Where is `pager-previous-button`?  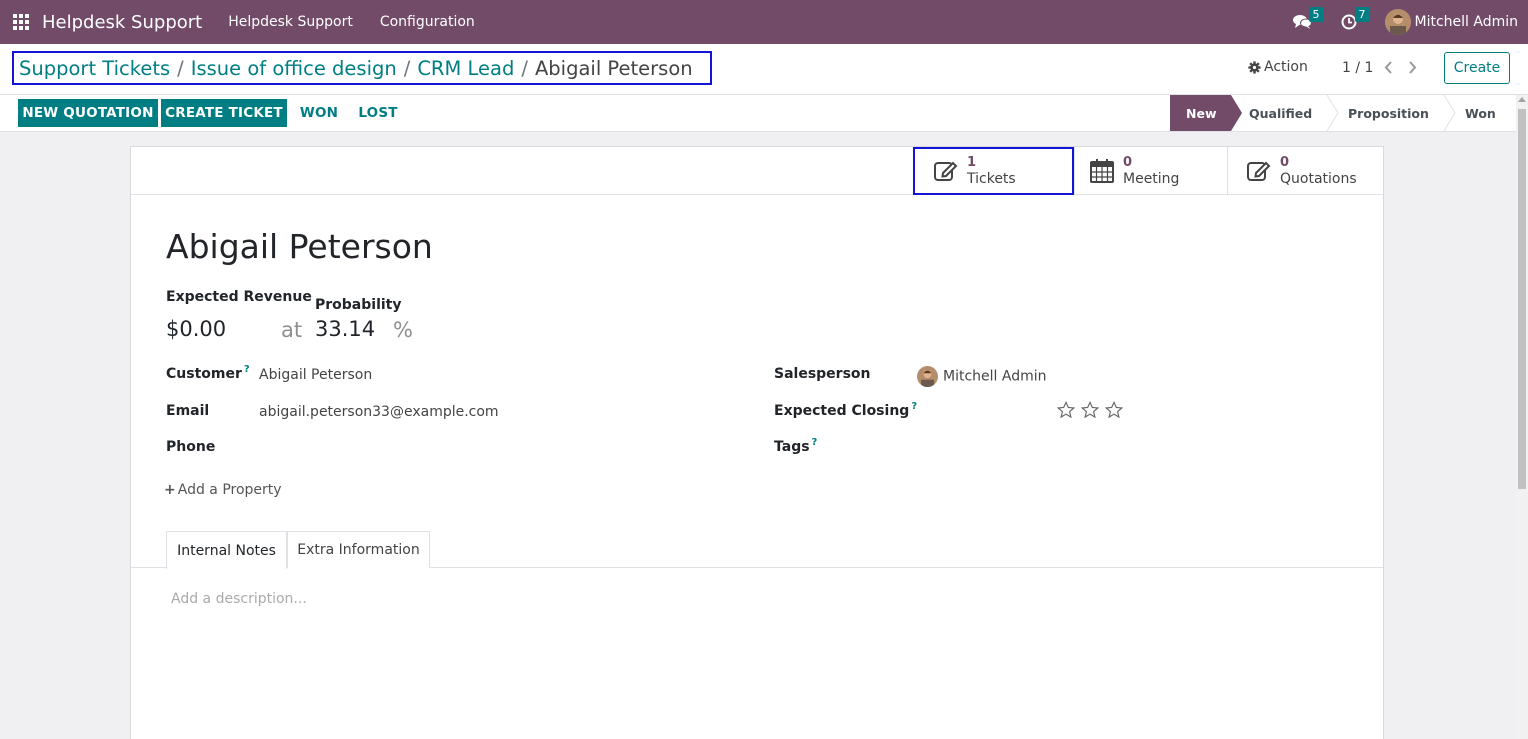 pager-previous-button is located at coordinates (1388, 67).